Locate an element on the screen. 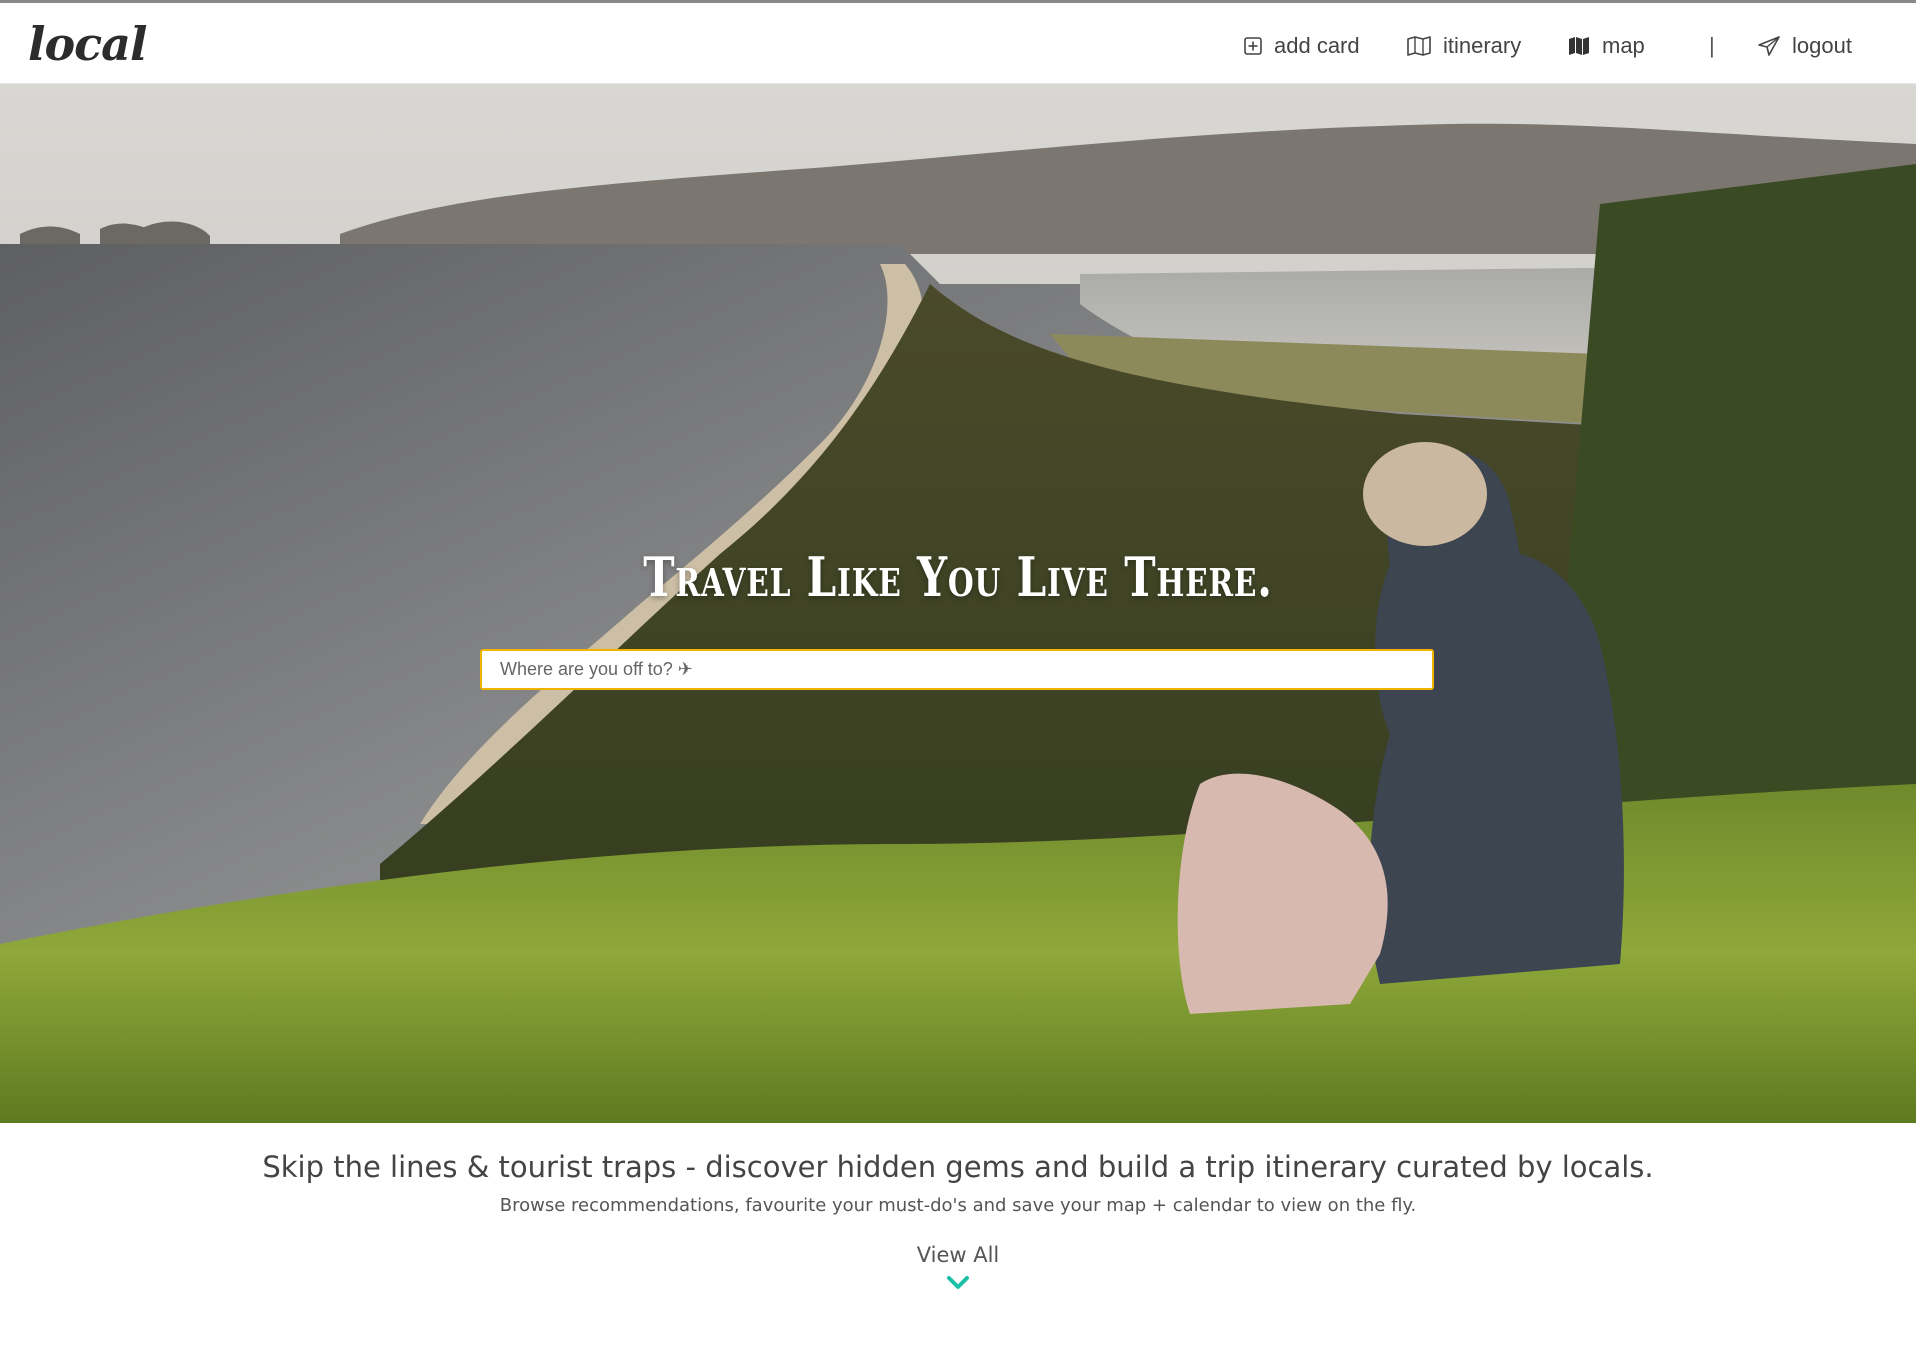 The width and height of the screenshot is (1916, 1352). destination-search-input is located at coordinates (957, 669).